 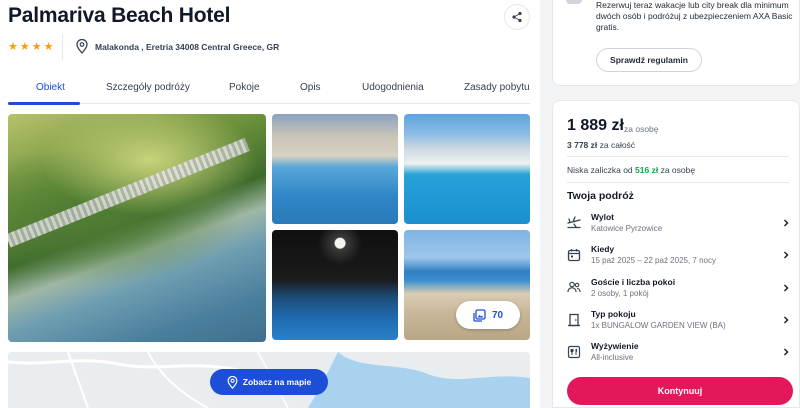 I want to click on calendar-icon, so click(x=574, y=255).